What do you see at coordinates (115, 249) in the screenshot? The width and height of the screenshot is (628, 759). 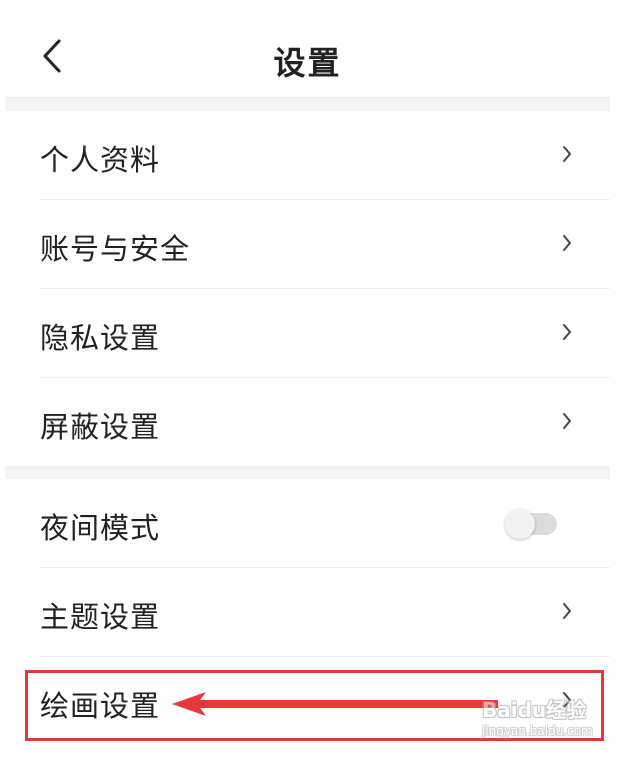 I see `settings-item-label: 账号与安全` at bounding box center [115, 249].